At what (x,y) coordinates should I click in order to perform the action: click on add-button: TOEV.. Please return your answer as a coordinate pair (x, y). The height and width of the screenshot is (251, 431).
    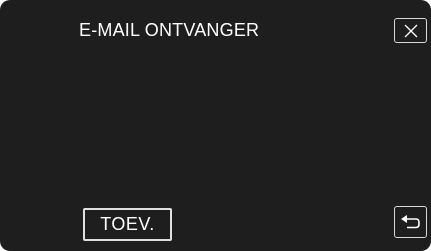
    Looking at the image, I should click on (127, 224).